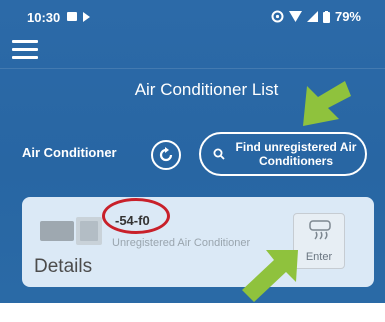 The image size is (385, 322). I want to click on refresh-button, so click(166, 155).